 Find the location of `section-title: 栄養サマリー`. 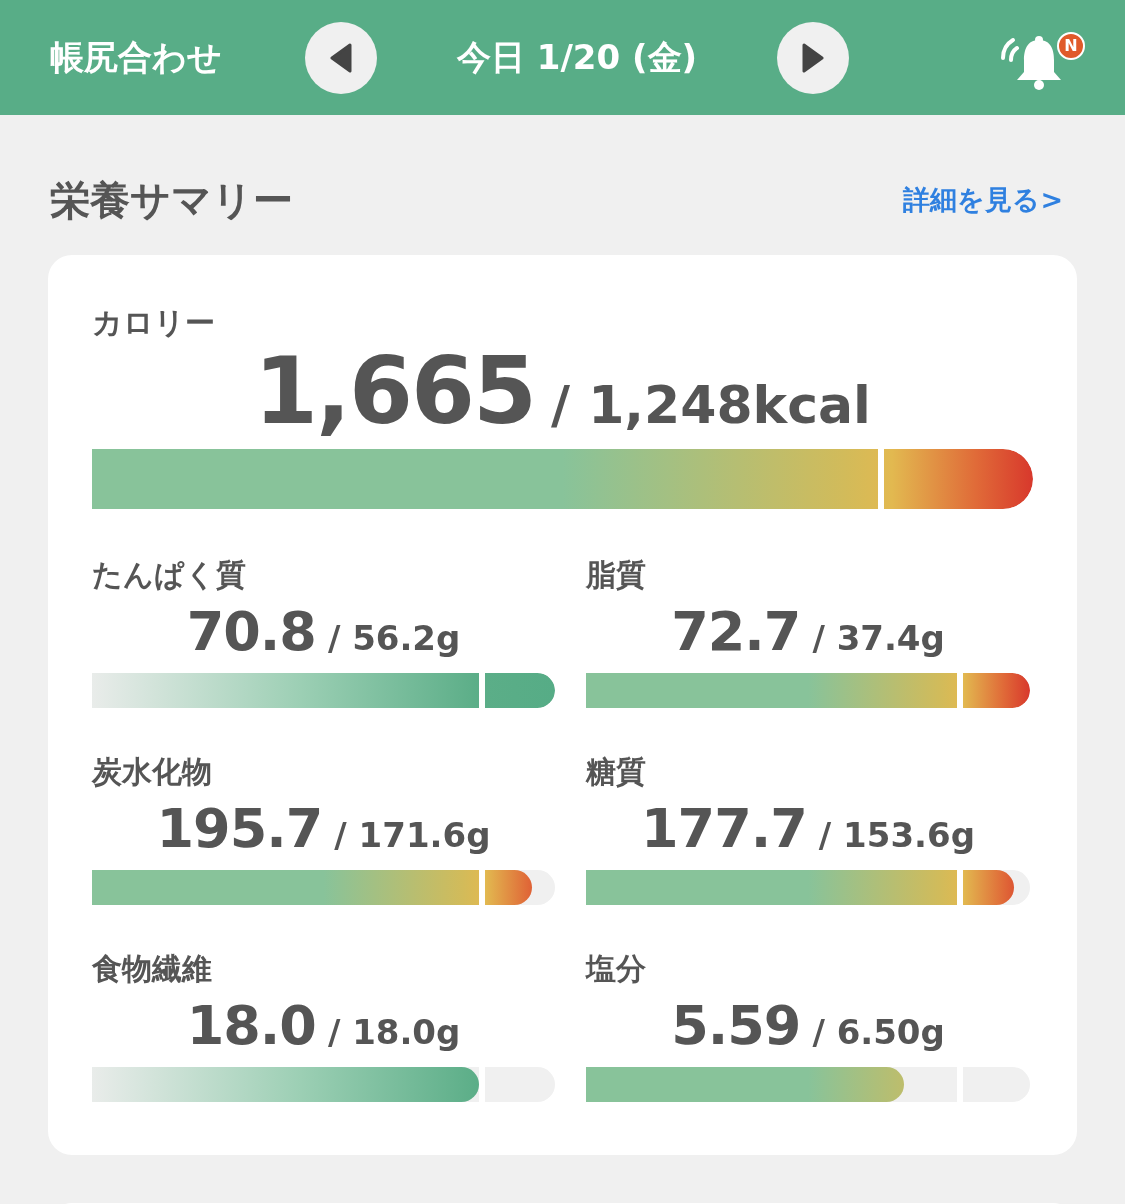

section-title: 栄養サマリー is located at coordinates (171, 200).